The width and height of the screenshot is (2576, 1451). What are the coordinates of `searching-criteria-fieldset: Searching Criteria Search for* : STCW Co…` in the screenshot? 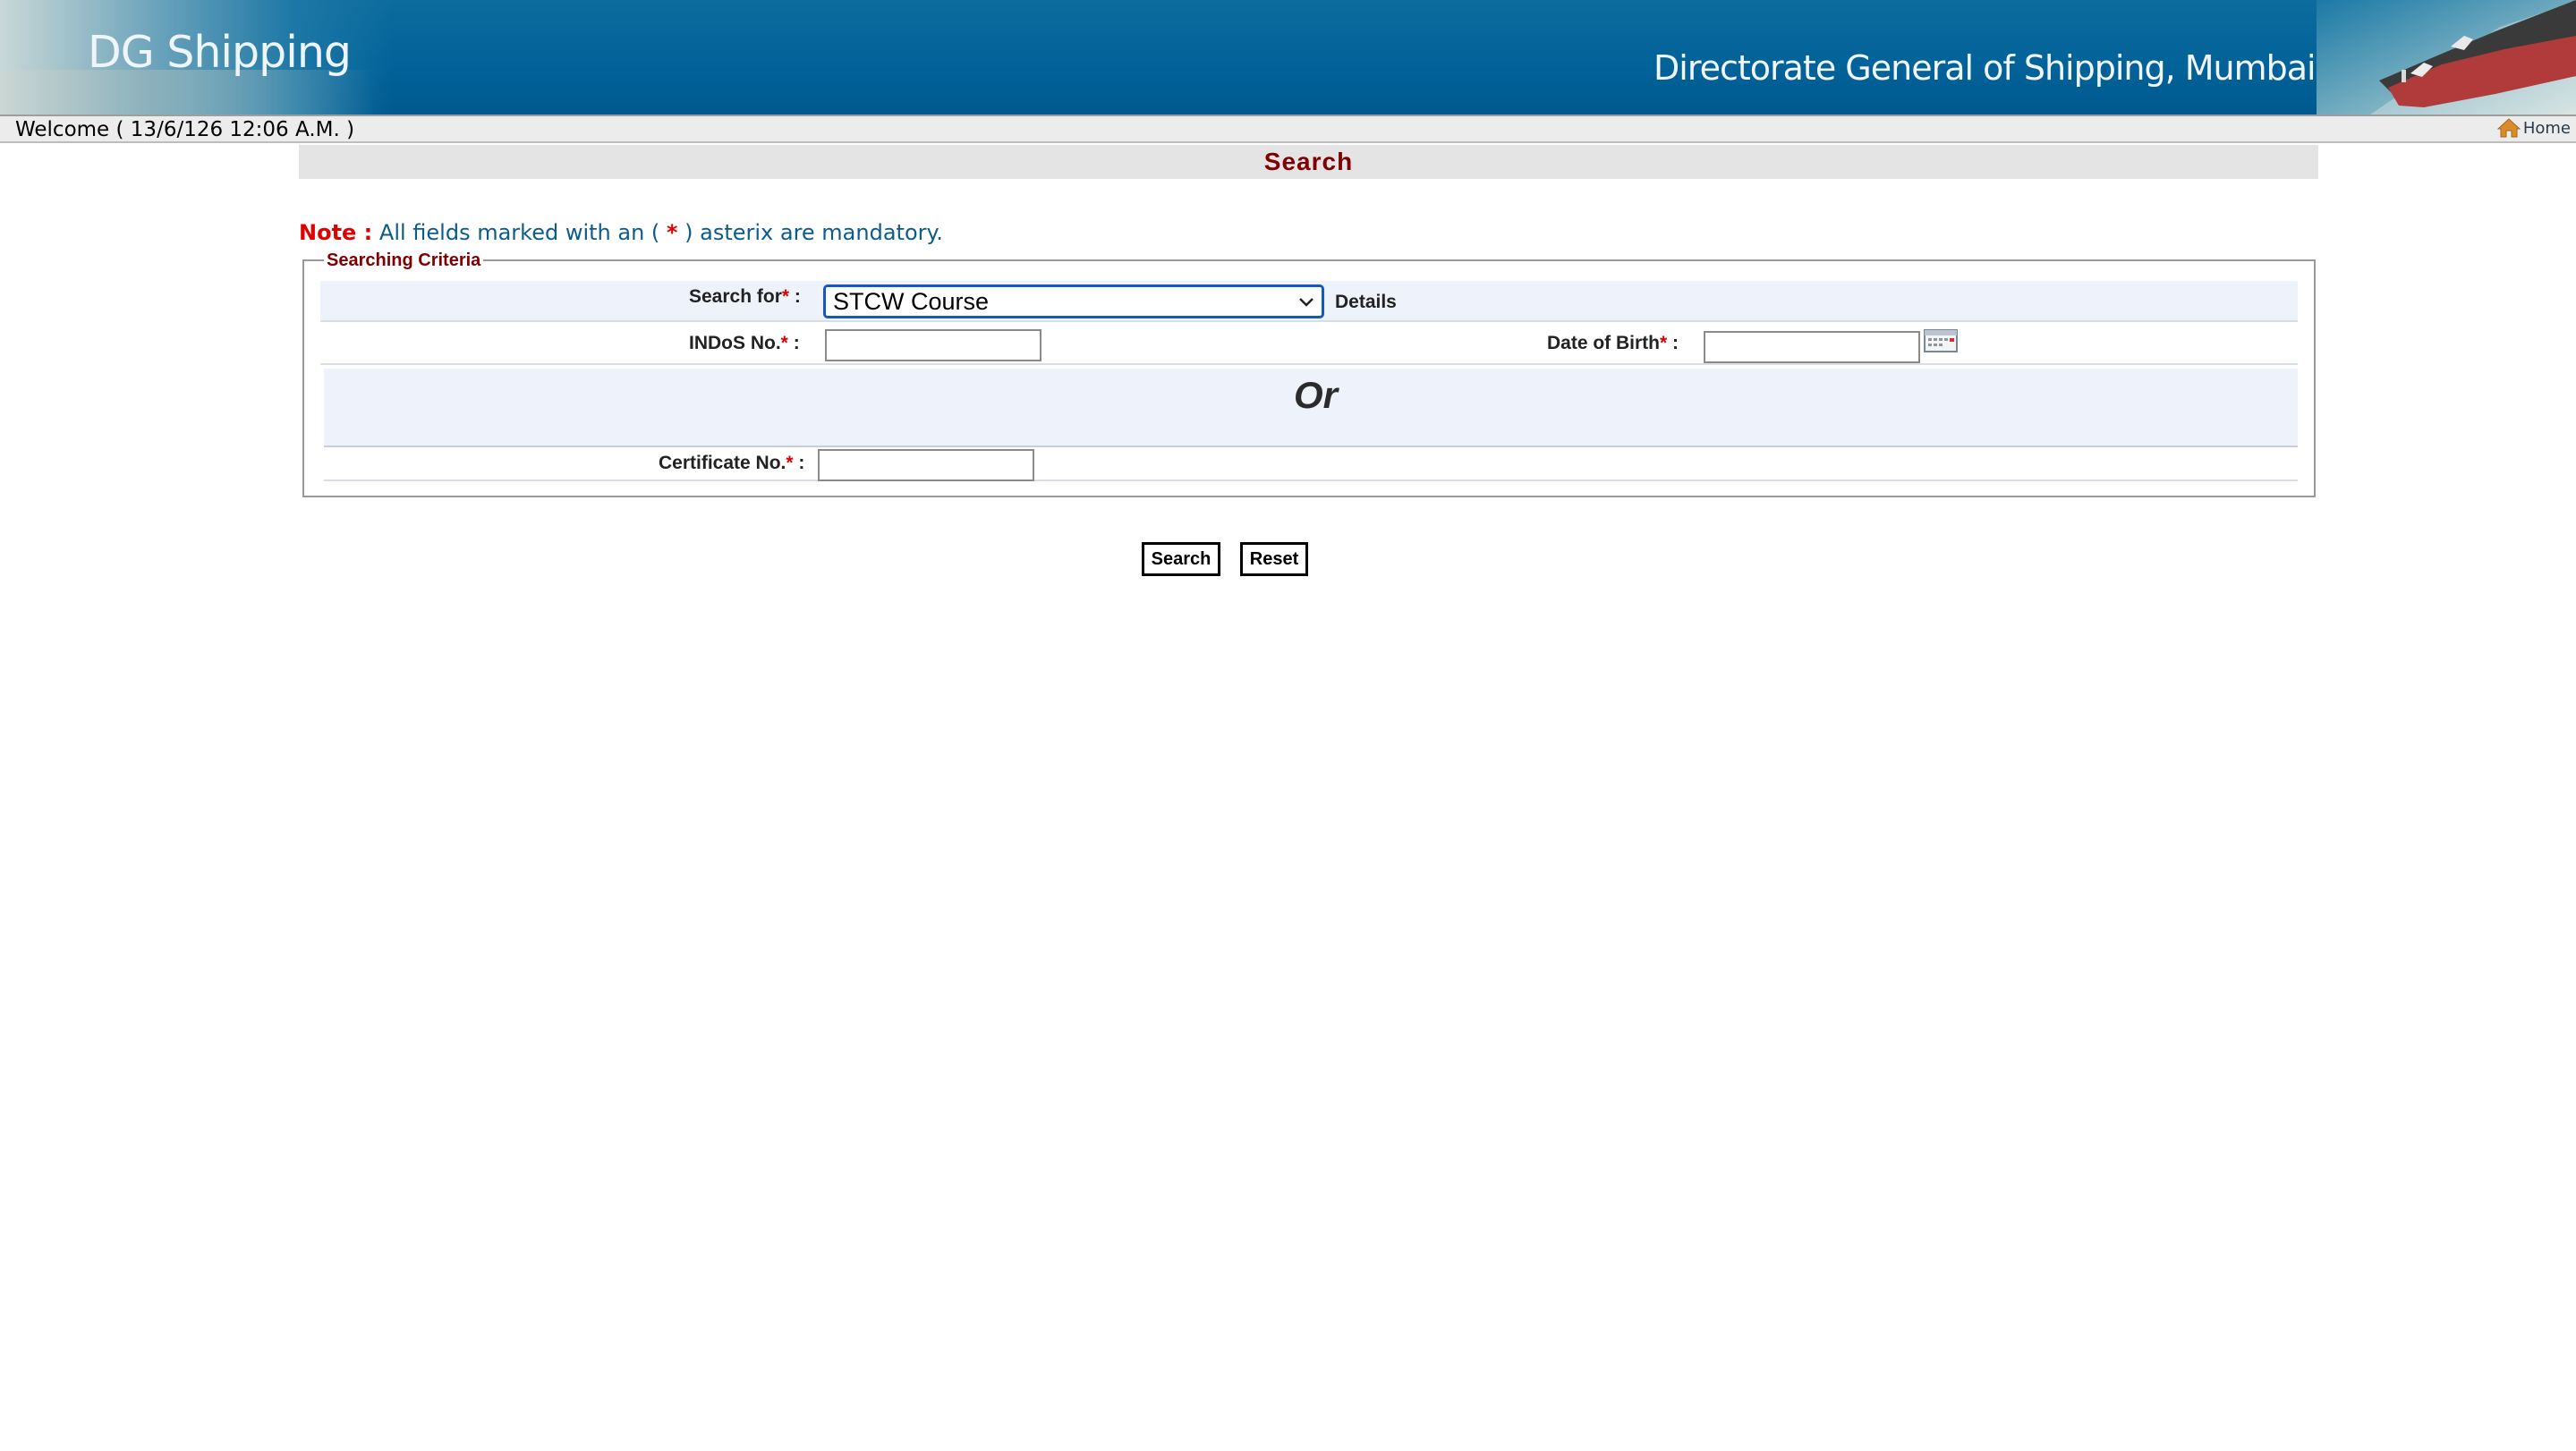 It's located at (1309, 373).